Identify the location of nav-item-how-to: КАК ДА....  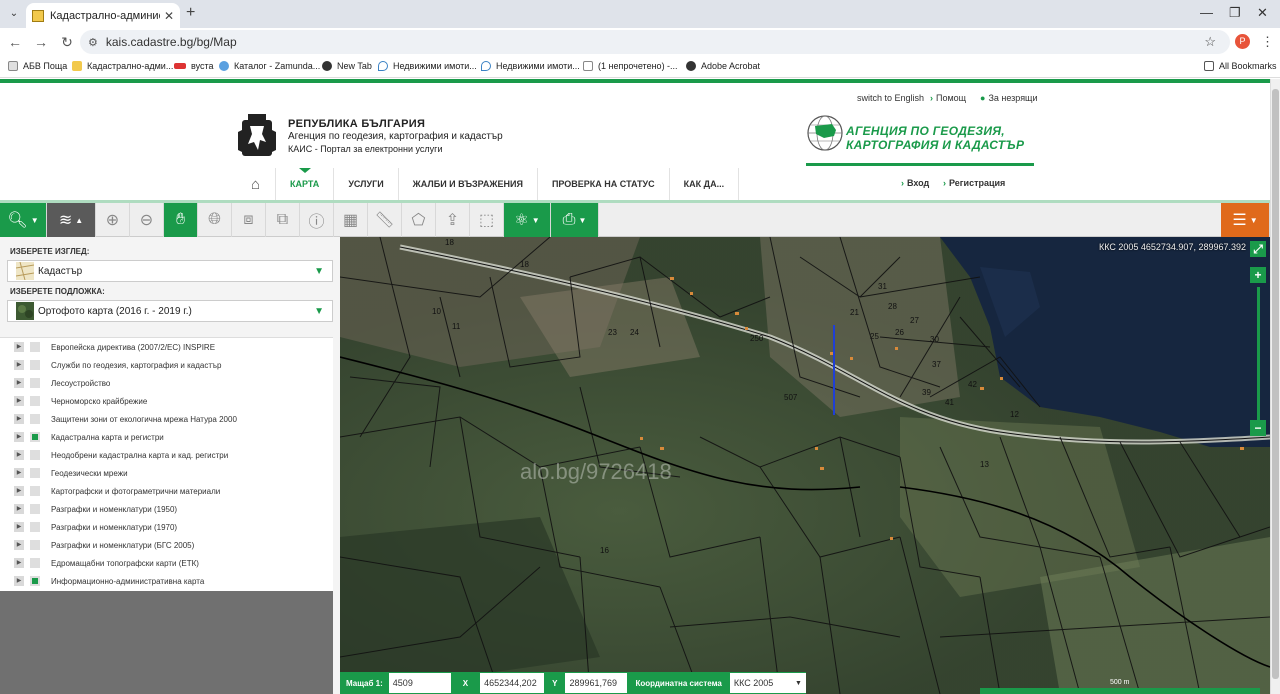
(705, 184).